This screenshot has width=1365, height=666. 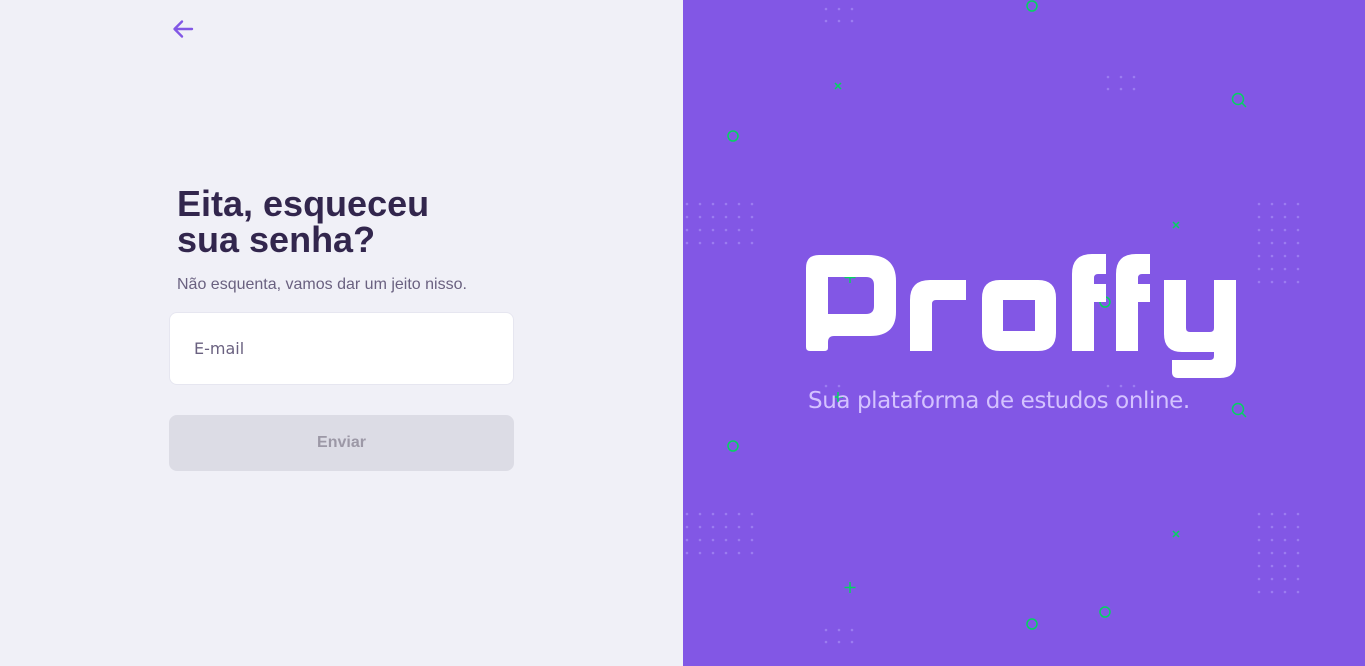 What do you see at coordinates (839, 636) in the screenshot?
I see `dot-grid-bottom-center` at bounding box center [839, 636].